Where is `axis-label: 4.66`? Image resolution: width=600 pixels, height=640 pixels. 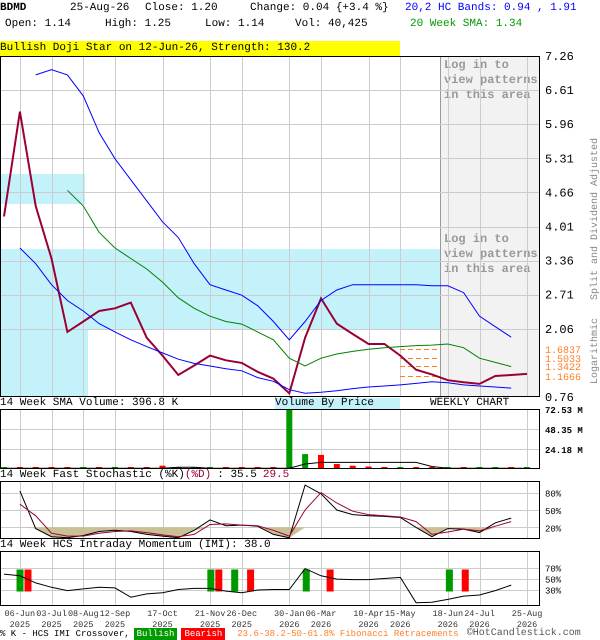
axis-label: 4.66 is located at coordinates (559, 193).